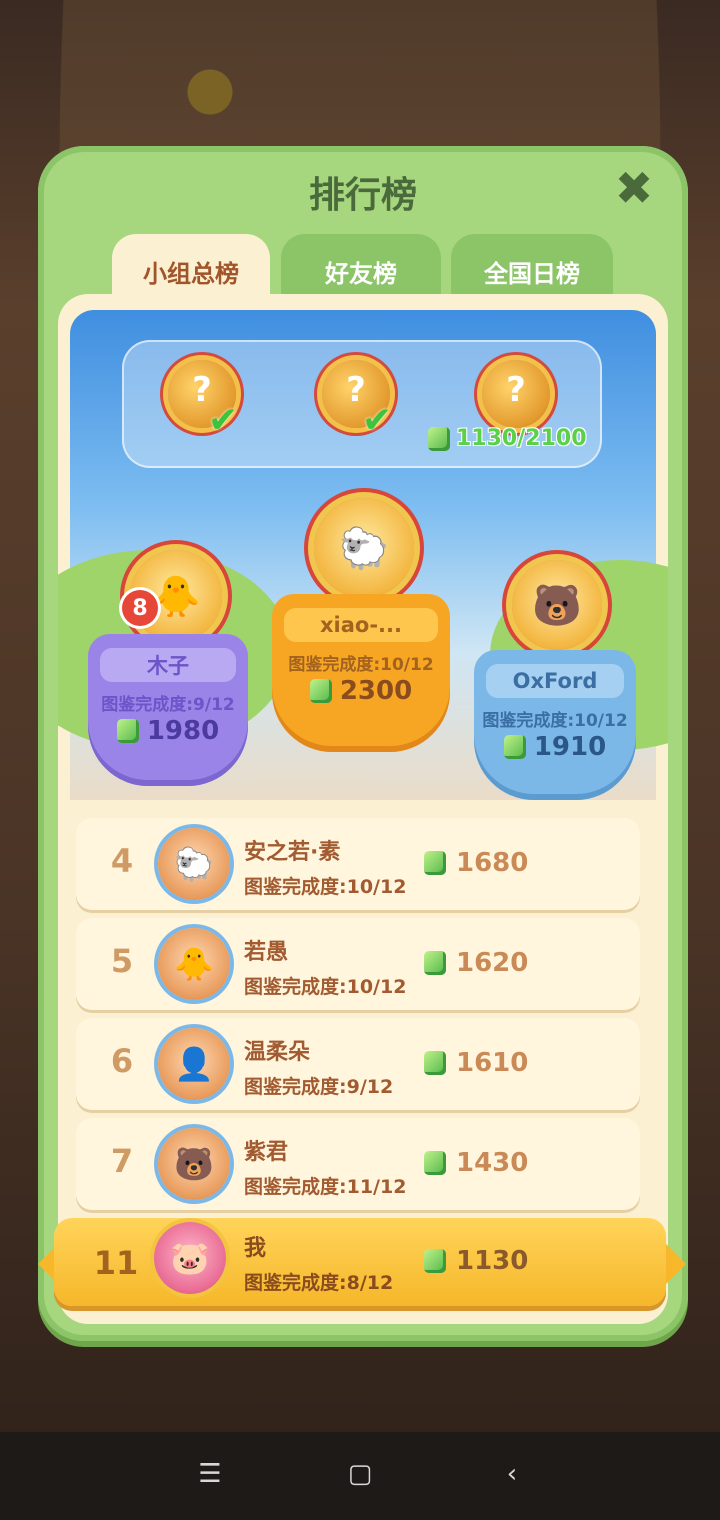 This screenshot has width=720, height=1520. Describe the element at coordinates (358, 964) in the screenshot. I see `list-item: 5 🐥 若愚 图鉴完成度:10/12 1620` at that location.